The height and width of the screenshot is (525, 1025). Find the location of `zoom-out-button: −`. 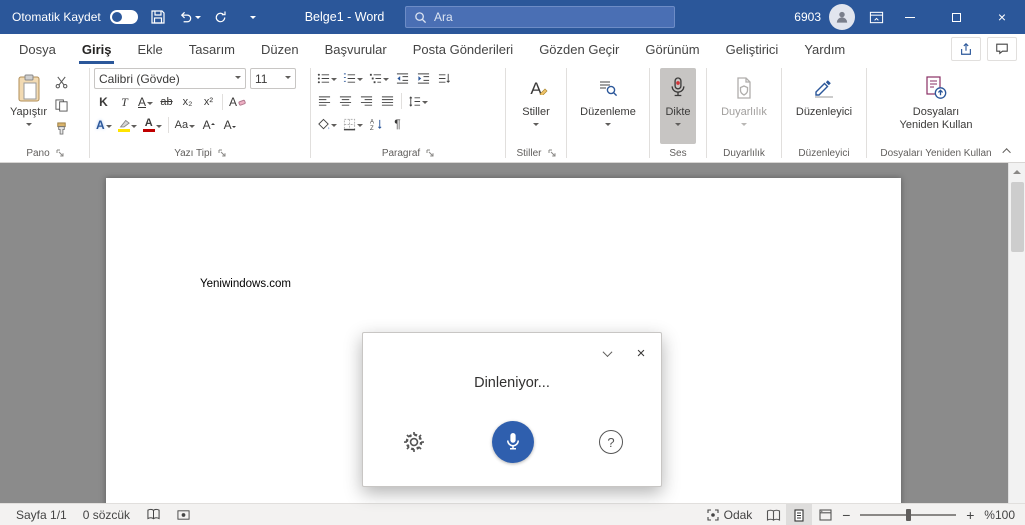

zoom-out-button: − is located at coordinates (846, 515).